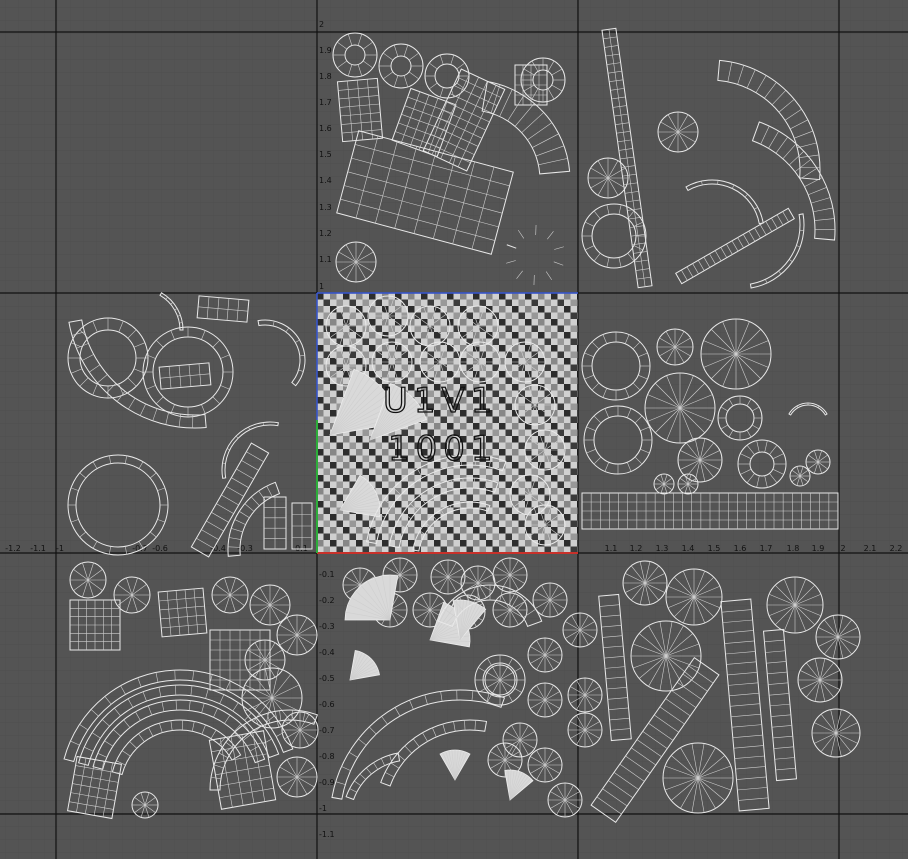 This screenshot has width=908, height=859. What do you see at coordinates (140, 548) in the screenshot?
I see `u-tick-label: -0.7` at bounding box center [140, 548].